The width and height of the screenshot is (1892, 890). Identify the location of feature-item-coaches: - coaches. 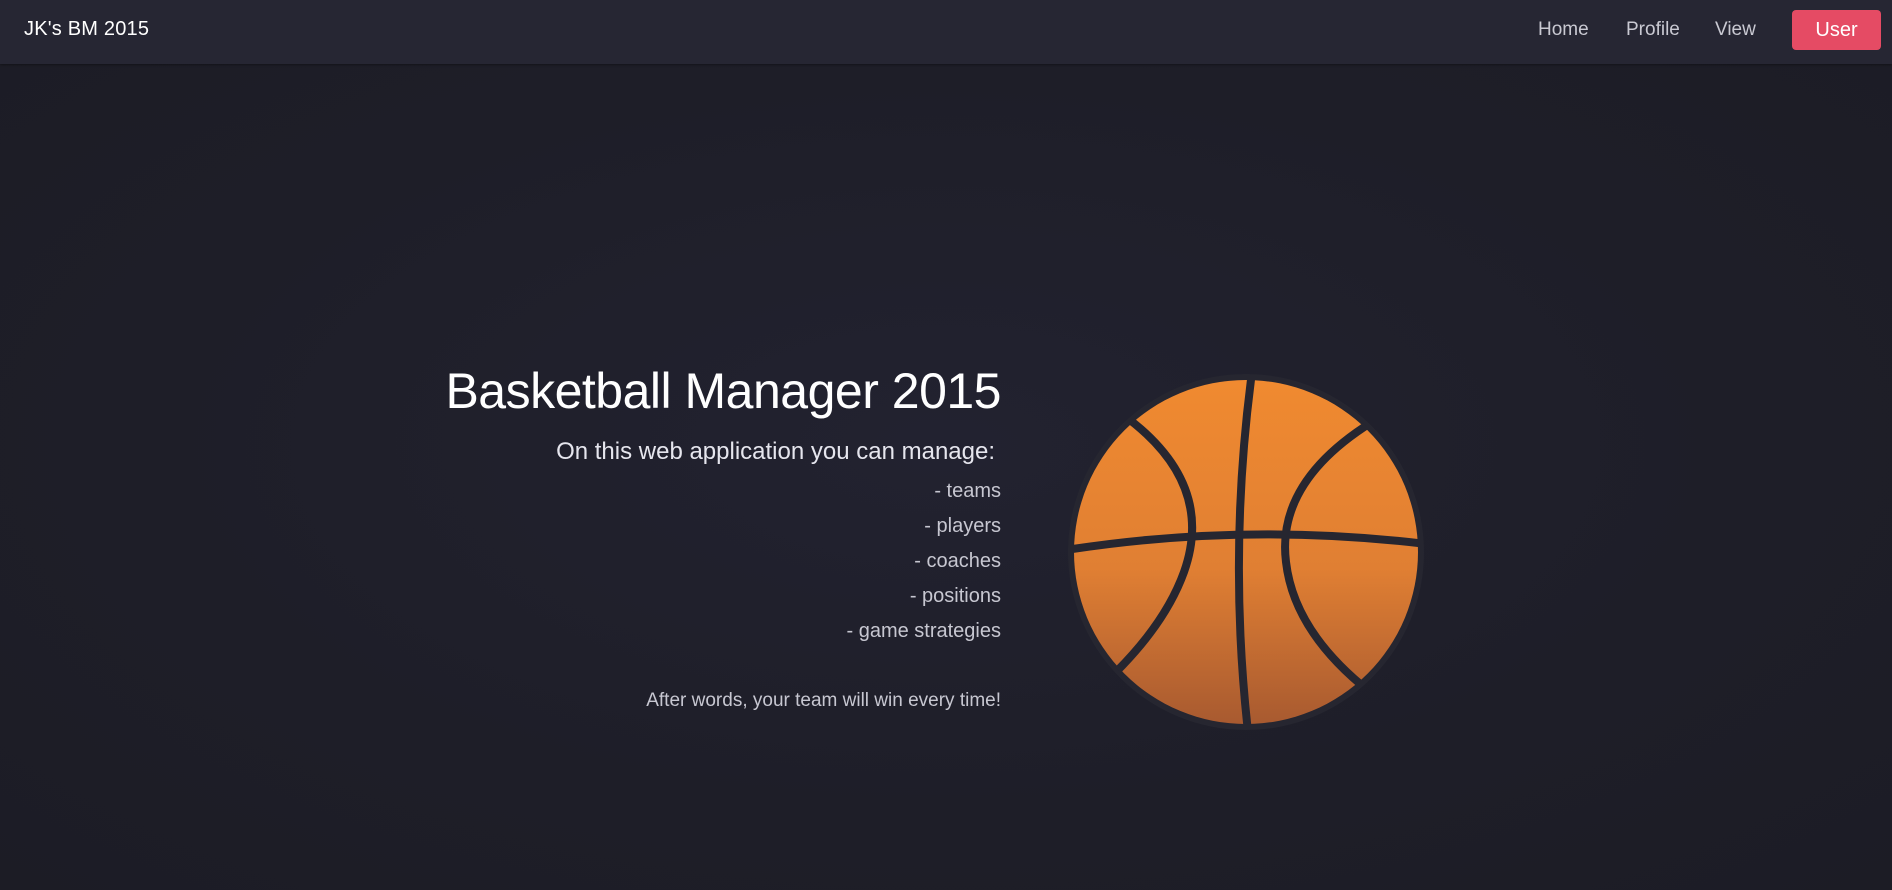
(957, 561).